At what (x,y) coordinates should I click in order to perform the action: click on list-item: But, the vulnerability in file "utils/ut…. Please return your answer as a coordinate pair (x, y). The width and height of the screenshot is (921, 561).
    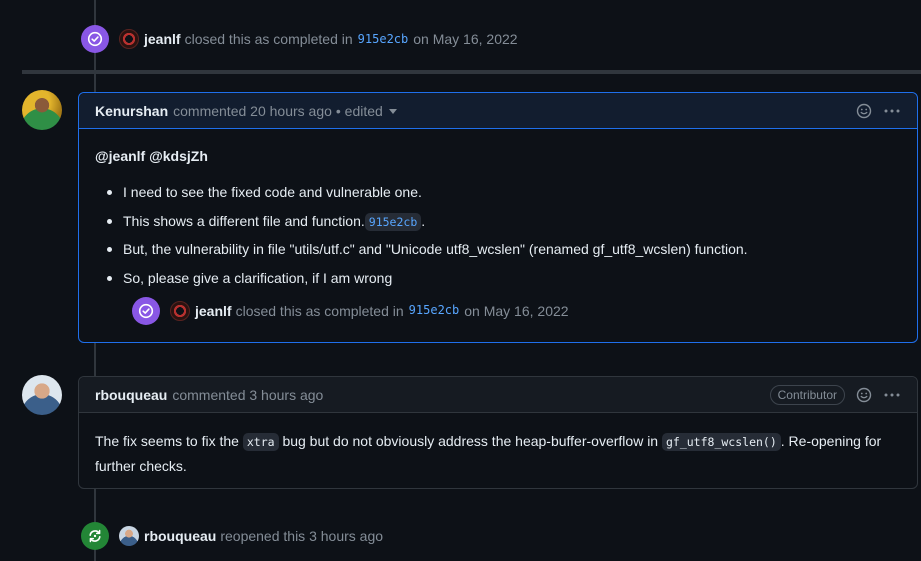
    Looking at the image, I should click on (503, 249).